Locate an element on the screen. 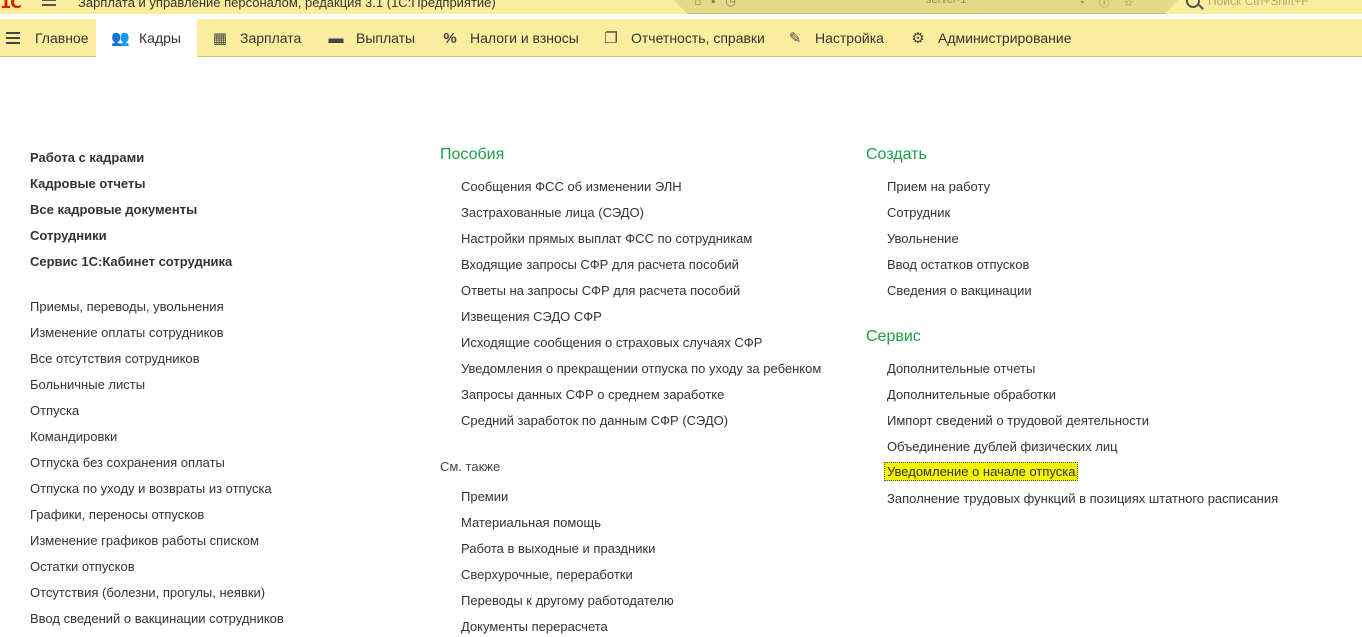 This screenshot has height=637, width=1362. group-title-service: Сервис is located at coordinates (893, 336).